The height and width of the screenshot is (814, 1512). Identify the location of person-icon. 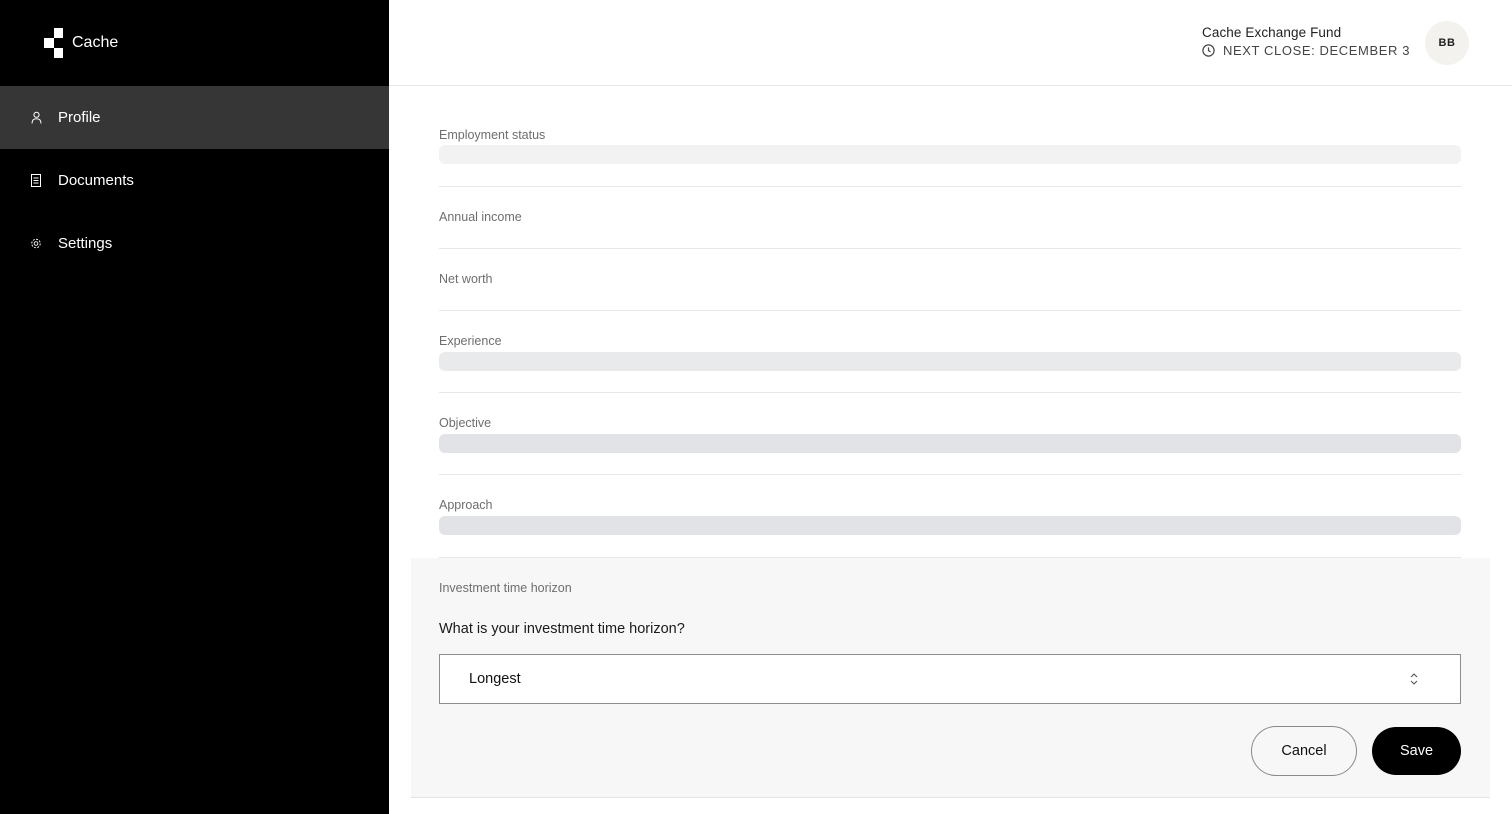
(36, 118).